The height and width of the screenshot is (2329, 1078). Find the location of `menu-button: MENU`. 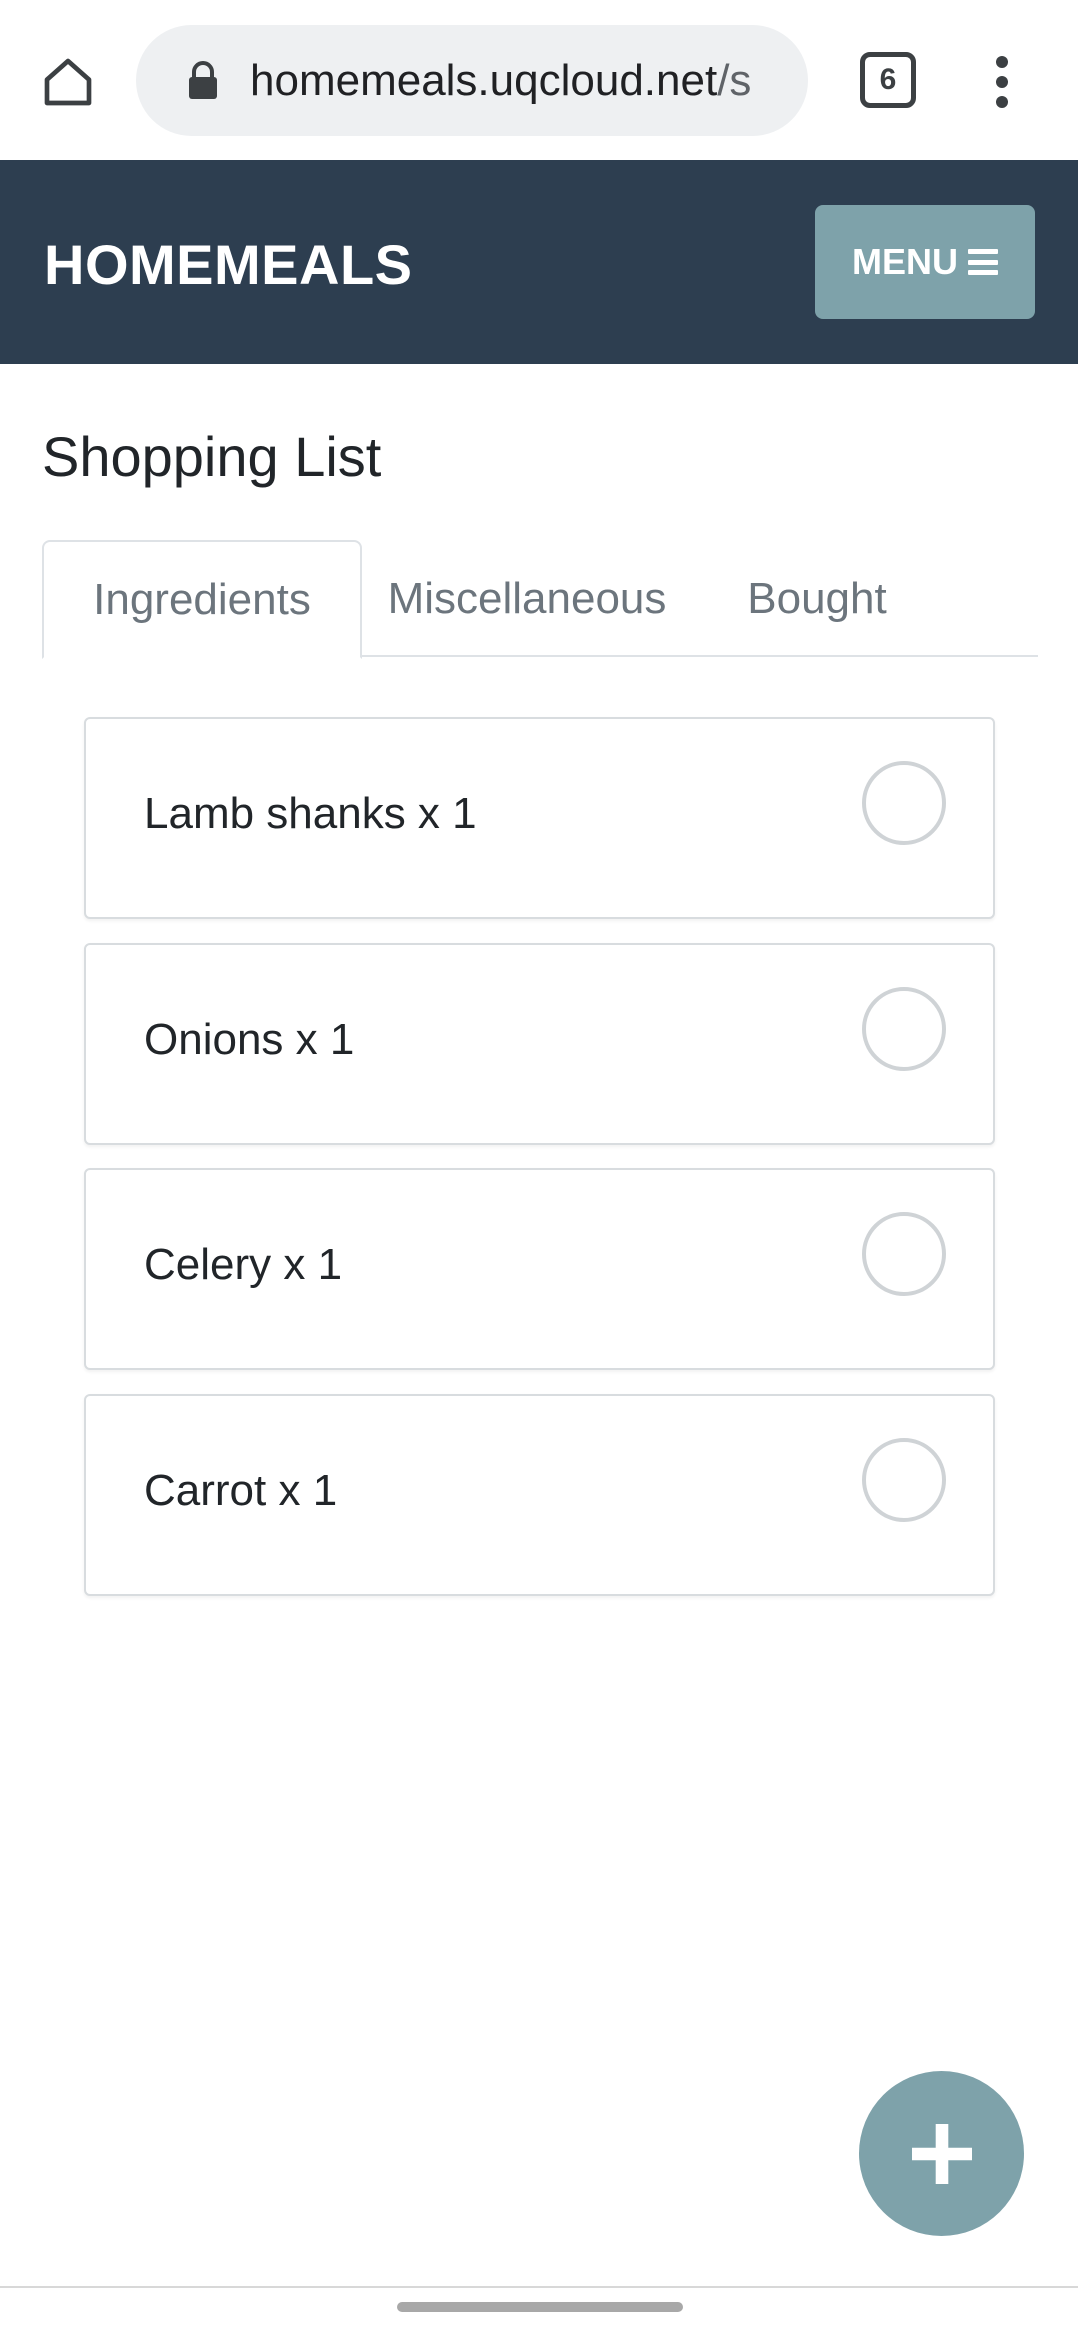

menu-button: MENU is located at coordinates (925, 262).